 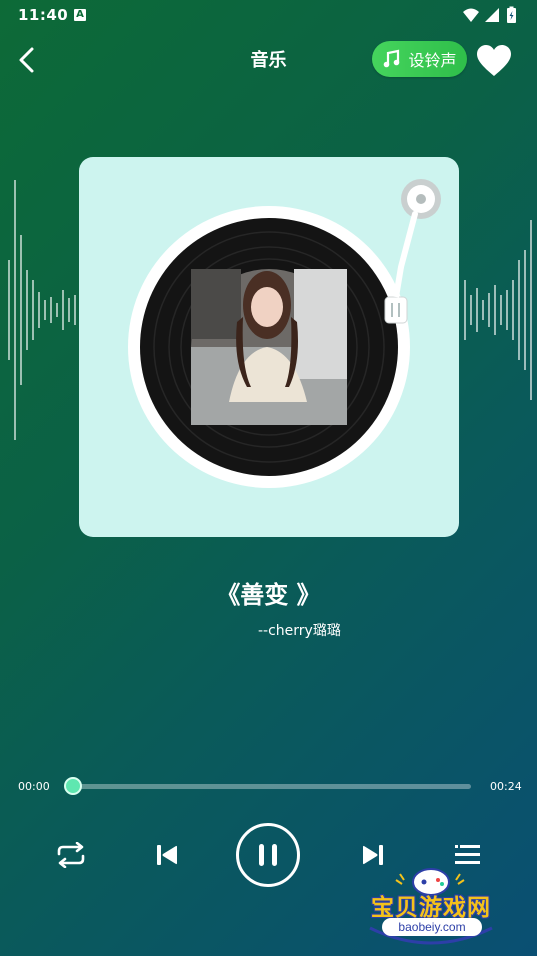 I want to click on notification-icon: A, so click(x=80, y=15).